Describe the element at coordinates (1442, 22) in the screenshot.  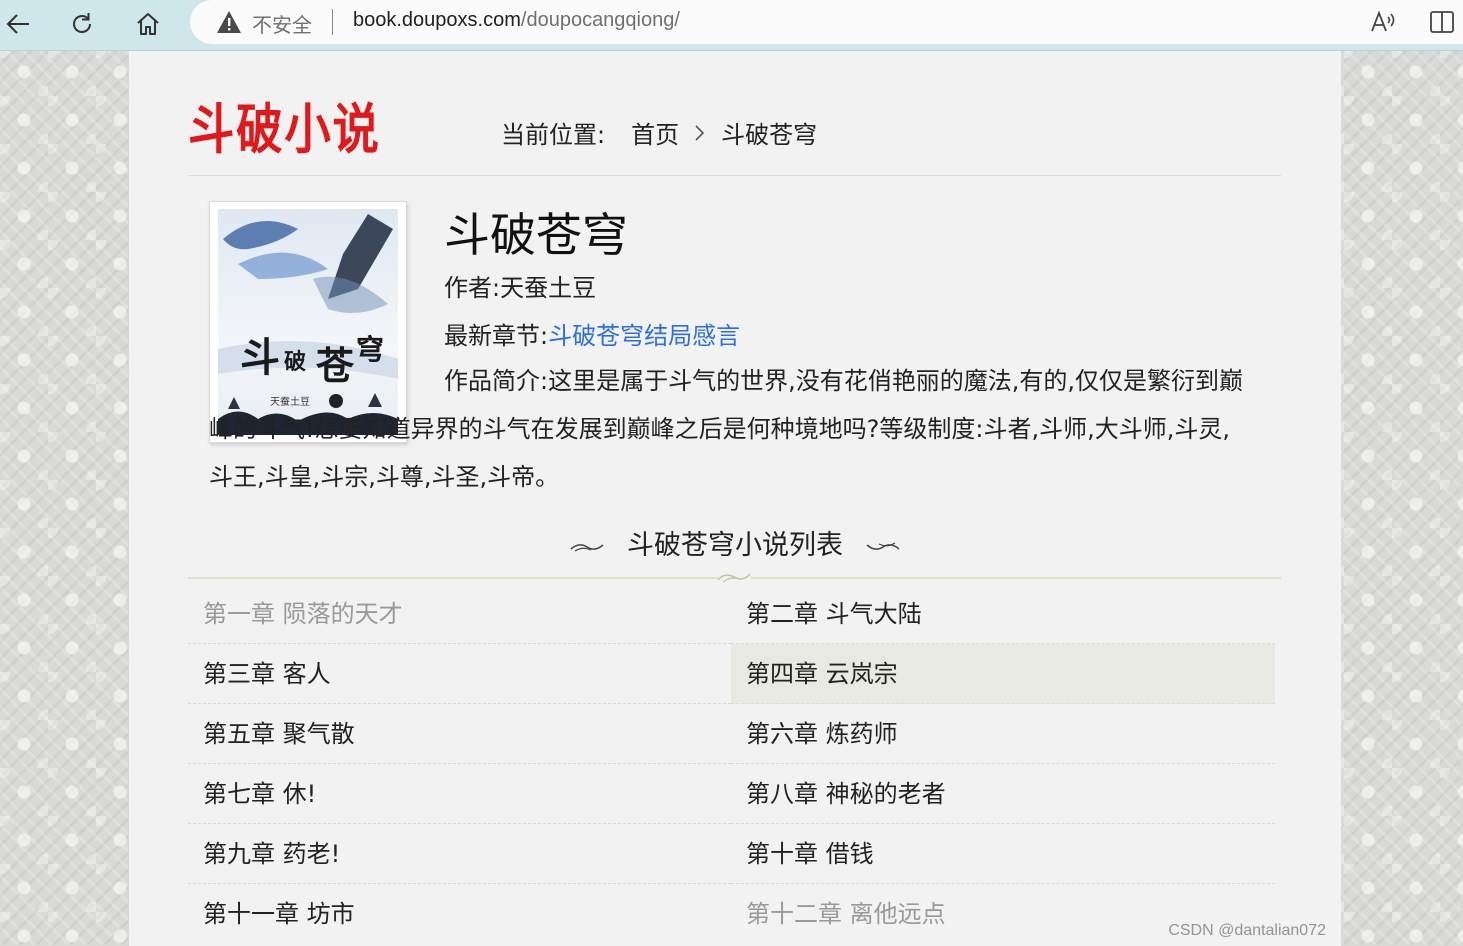
I see `split-screen-icon` at that location.